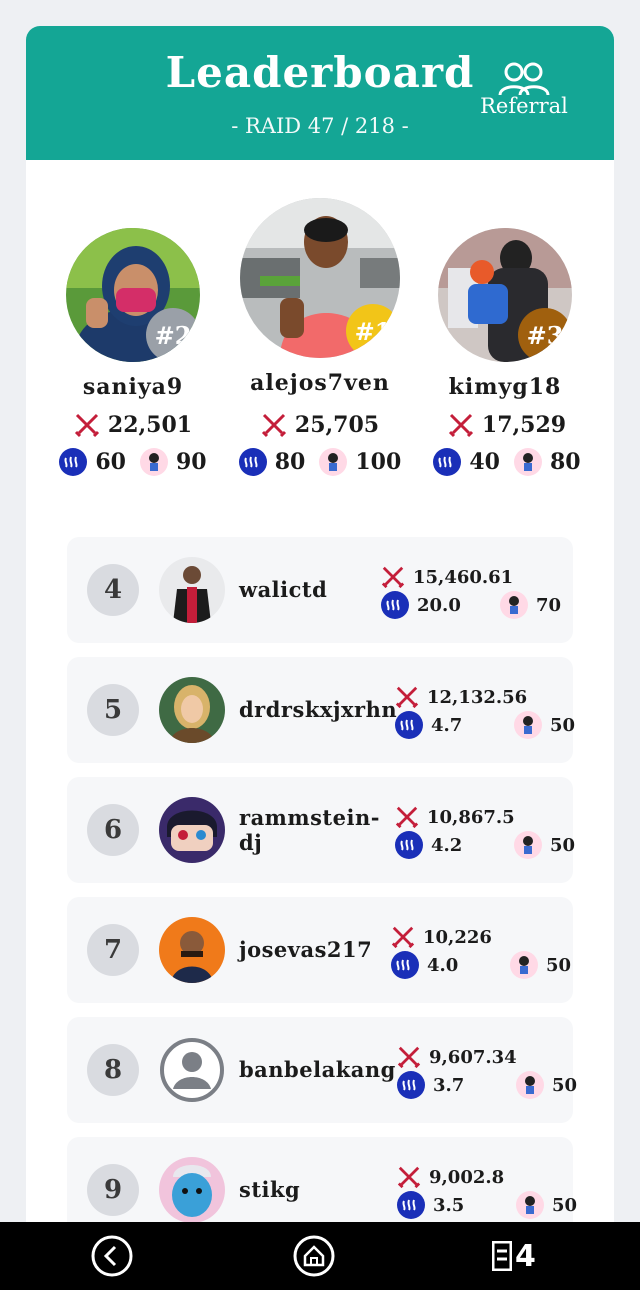  I want to click on leaderboard-row: 4 walictd 15,460.61 20.0 70, so click(320, 590).